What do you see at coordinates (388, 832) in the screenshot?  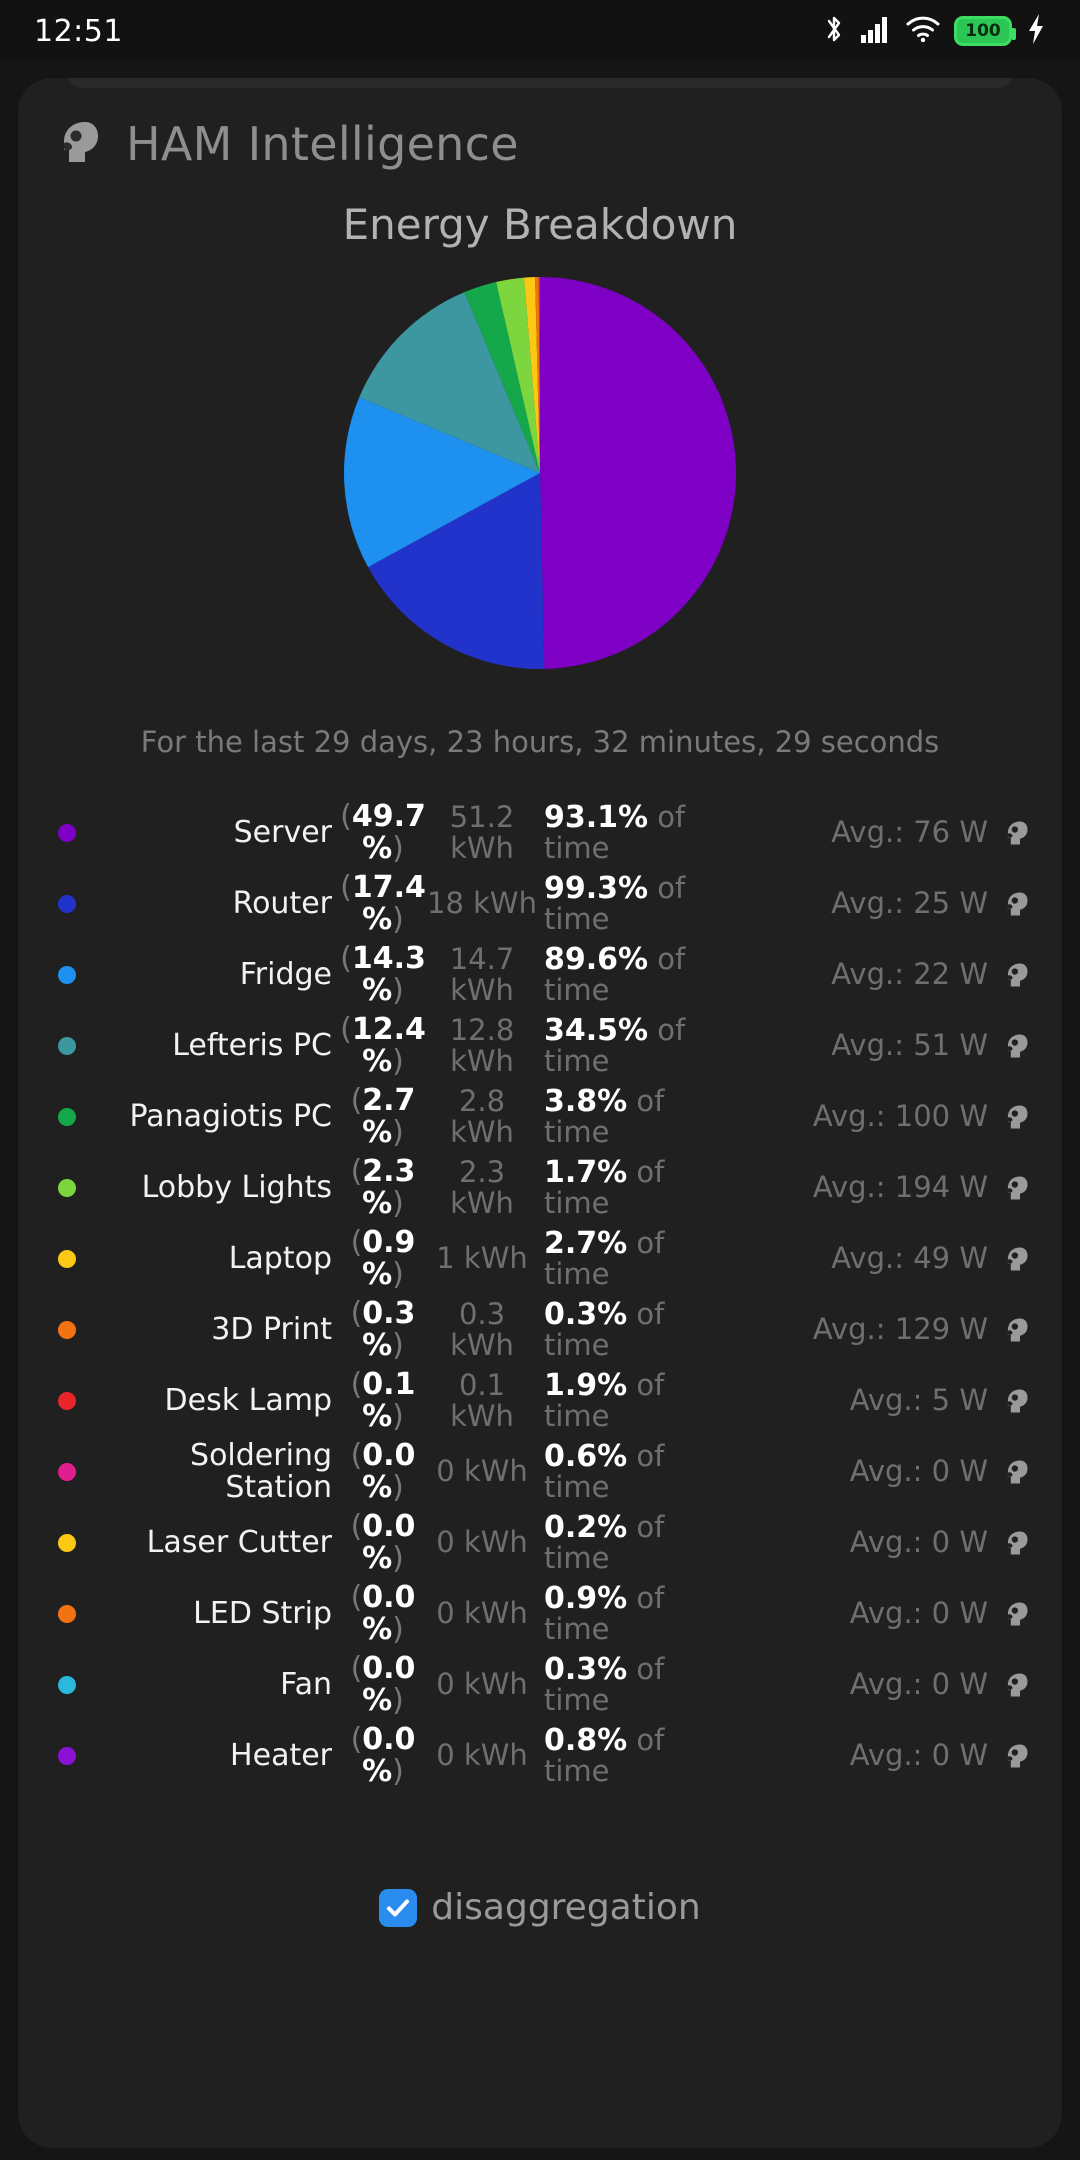 I see `device-percent-value: 49.7 %` at bounding box center [388, 832].